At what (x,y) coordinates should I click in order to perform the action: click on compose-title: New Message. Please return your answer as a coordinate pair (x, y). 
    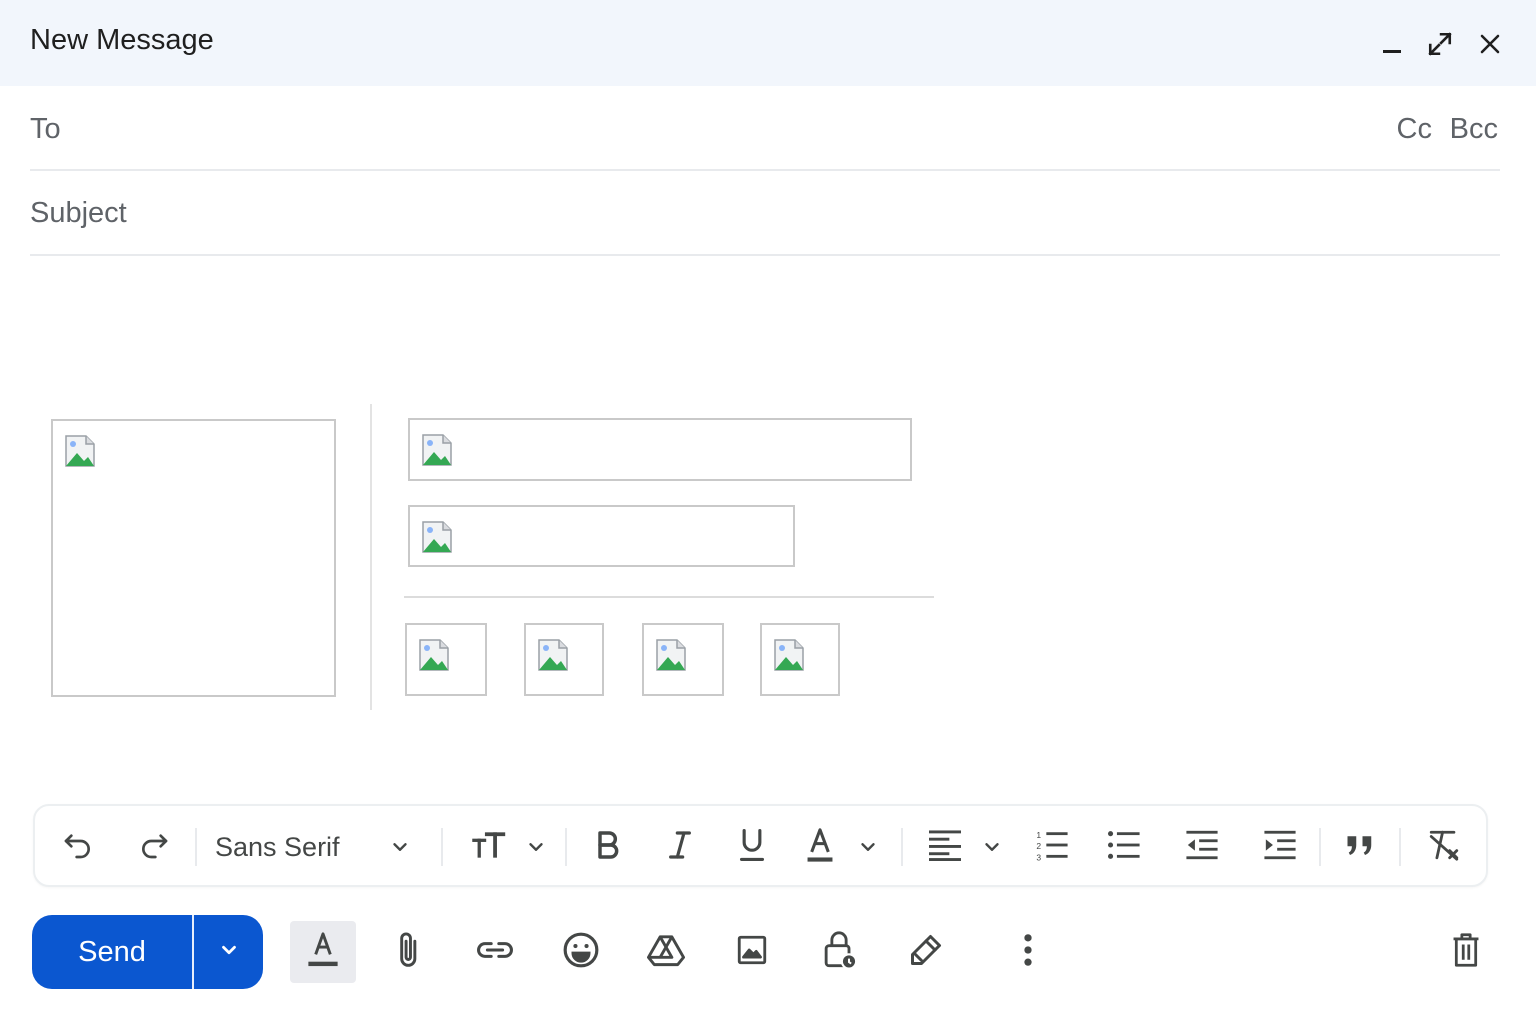
    Looking at the image, I should click on (122, 40).